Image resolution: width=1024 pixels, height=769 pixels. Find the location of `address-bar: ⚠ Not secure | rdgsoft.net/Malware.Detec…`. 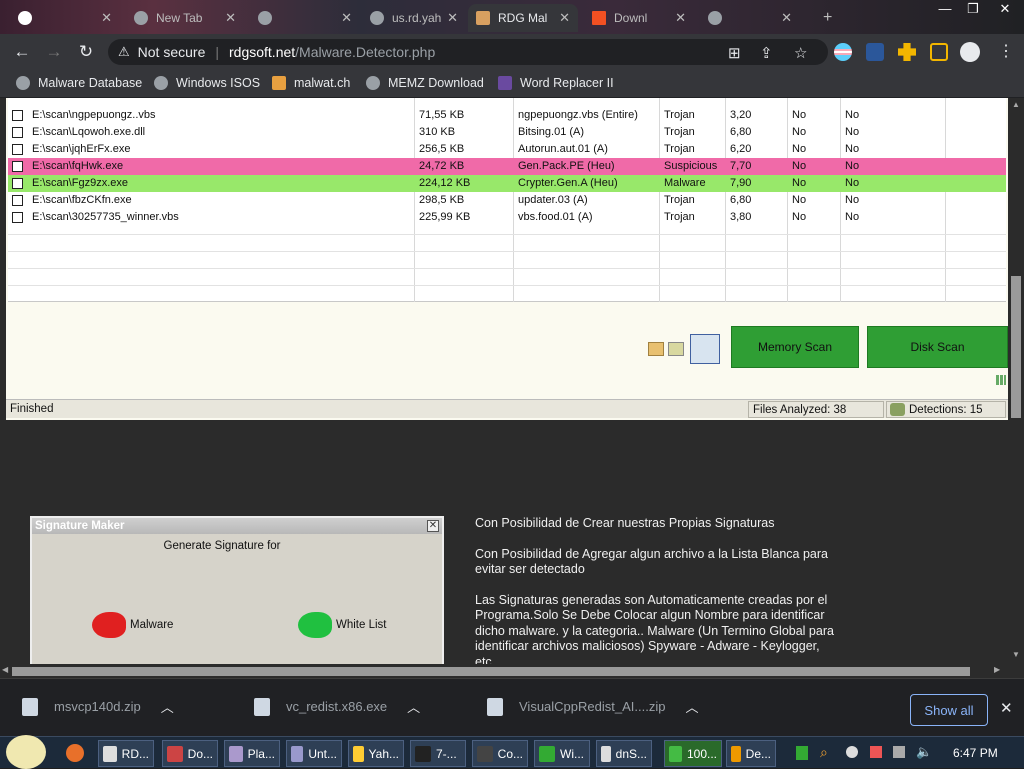

address-bar: ⚠ Not secure | rdgsoft.net/Malware.Detec… is located at coordinates (468, 52).